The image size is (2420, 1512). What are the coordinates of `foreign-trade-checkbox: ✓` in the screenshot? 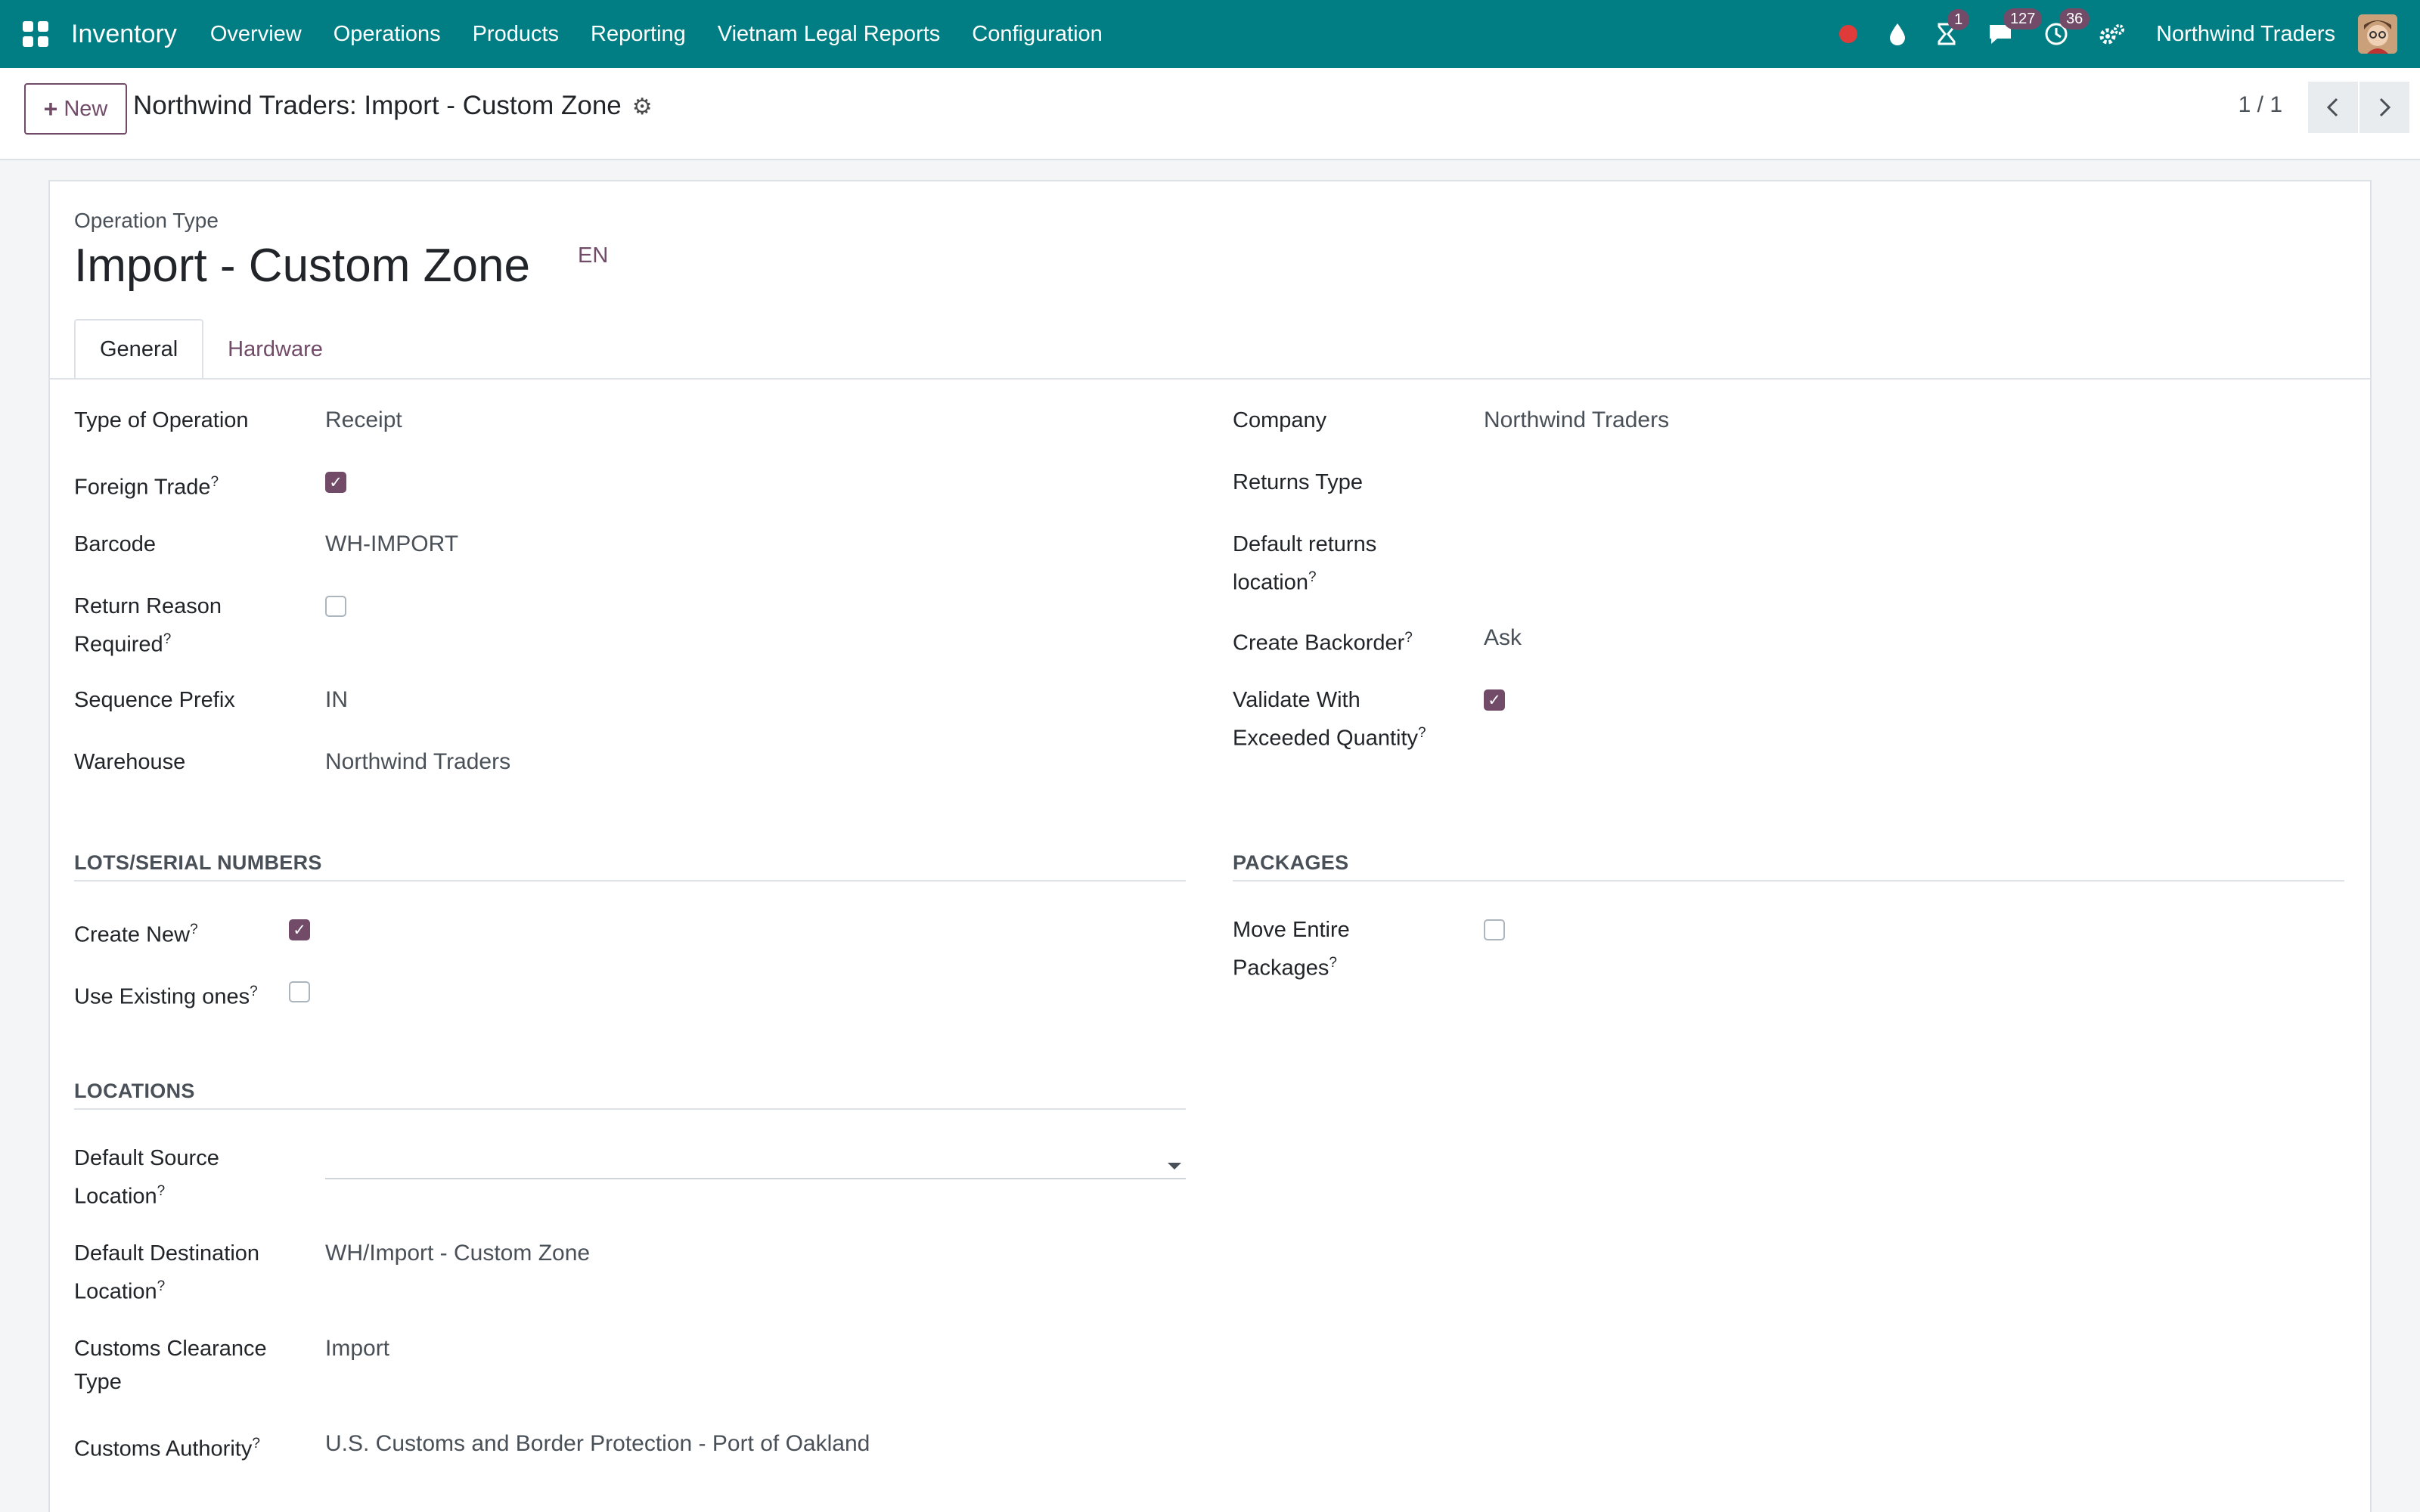 It's located at (335, 482).